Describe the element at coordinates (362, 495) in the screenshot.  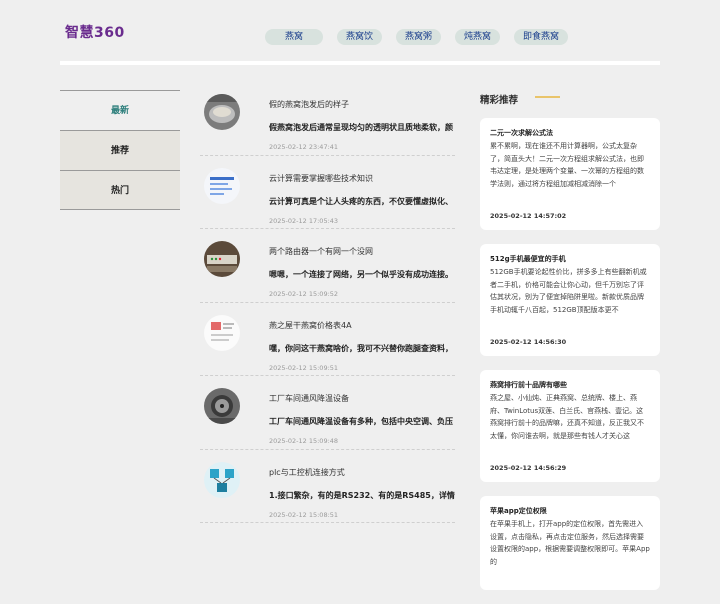
I see `article-summary: 1.接口繁杂，有的是RS232、有的是RS485，详情得` at that location.